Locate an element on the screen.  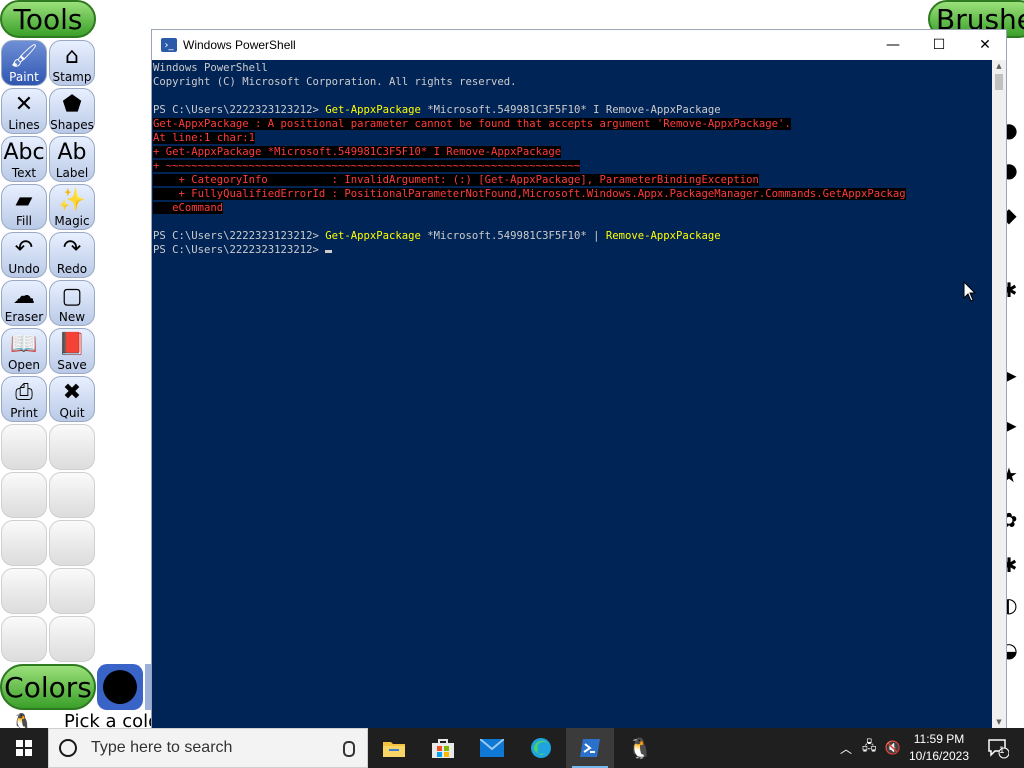
powershell-icon is located at coordinates (590, 748).